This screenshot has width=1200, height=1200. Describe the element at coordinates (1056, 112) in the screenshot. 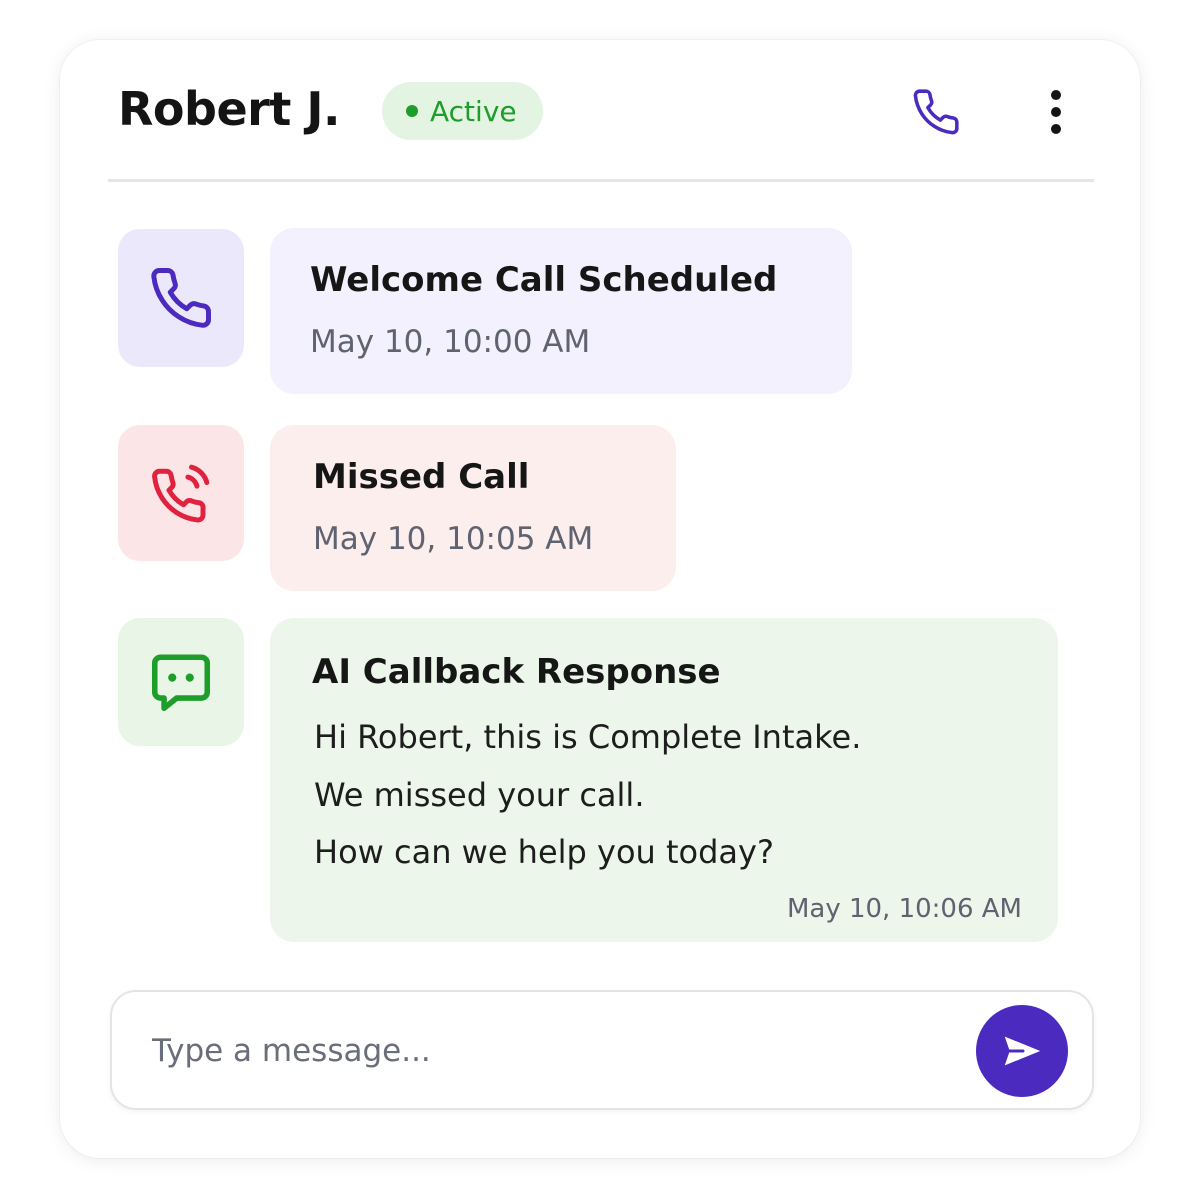

I see `more-options-button` at that location.